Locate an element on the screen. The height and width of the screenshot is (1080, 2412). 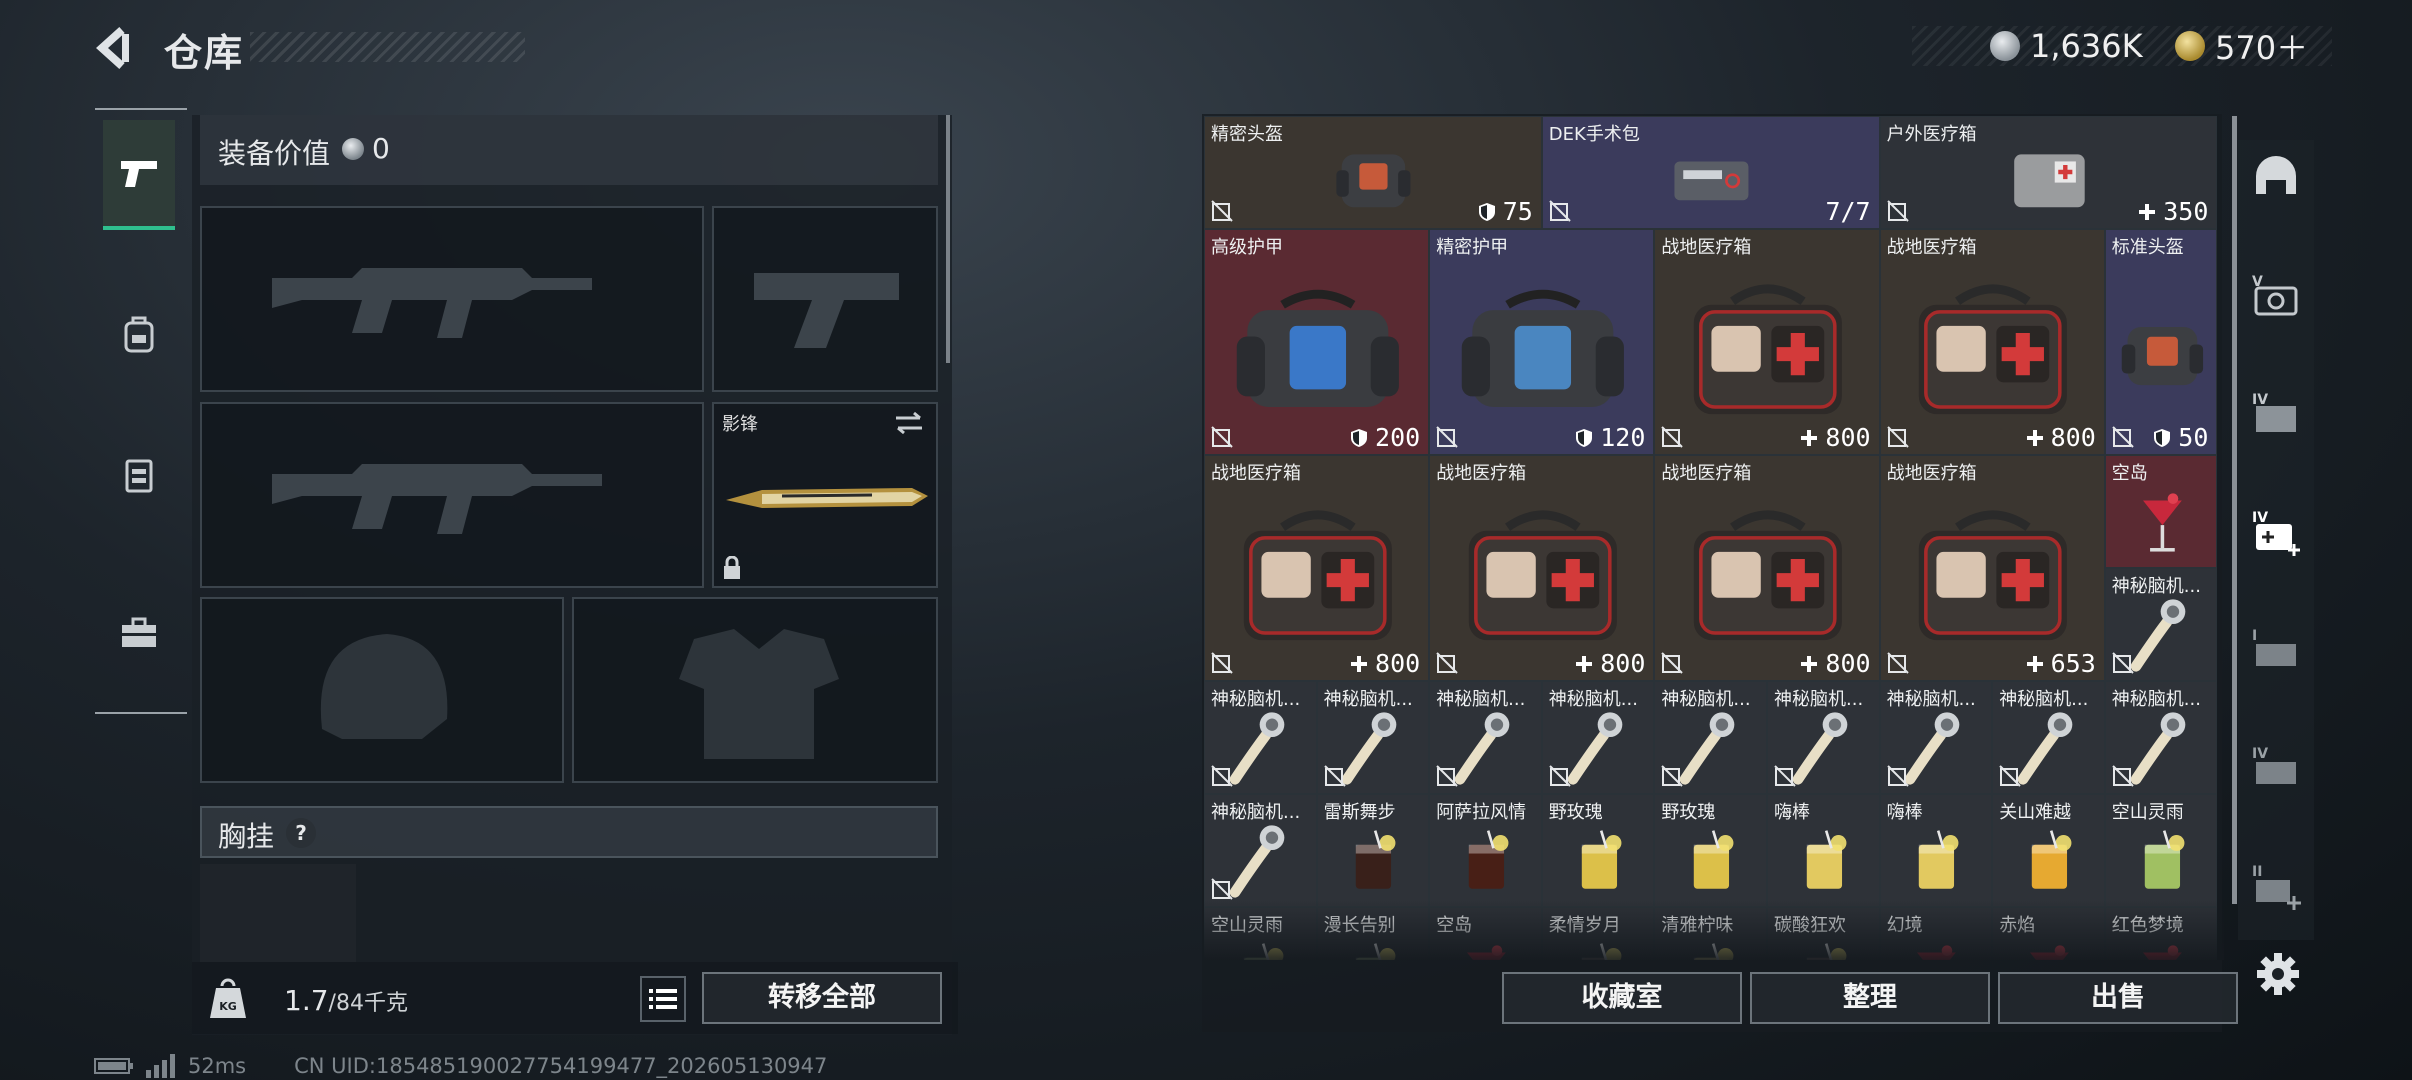
collection-room-button: 收藏室 is located at coordinates (1622, 998).